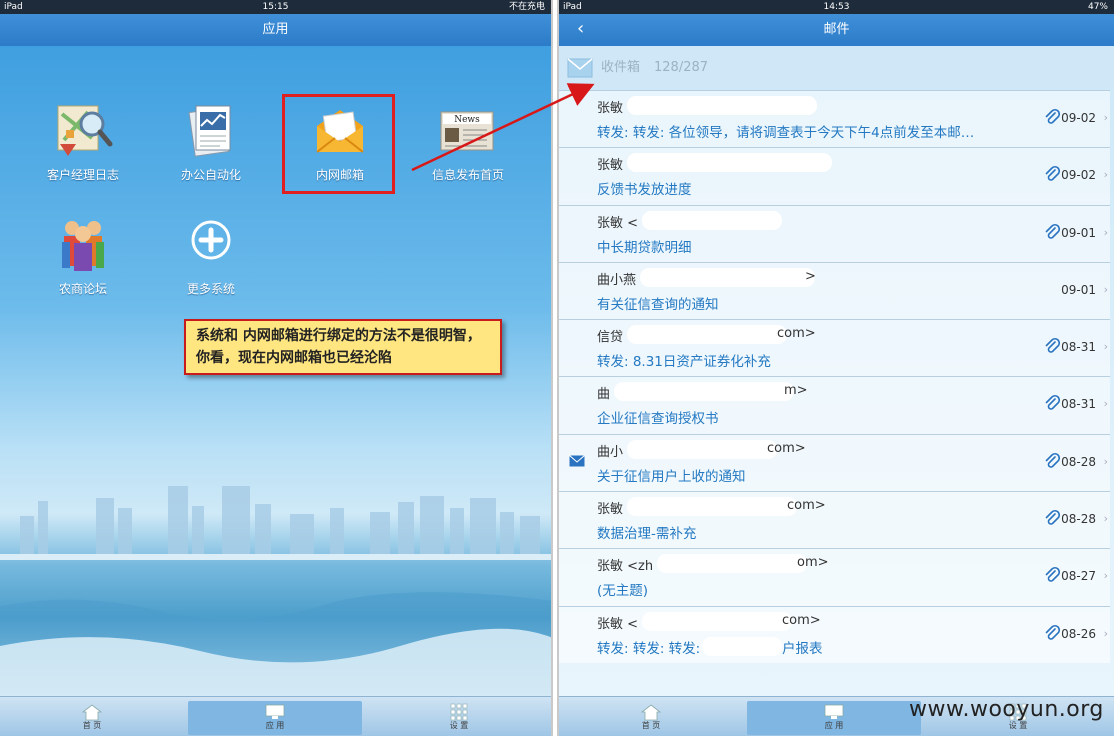  I want to click on inbox-label: 收件箱, so click(621, 67).